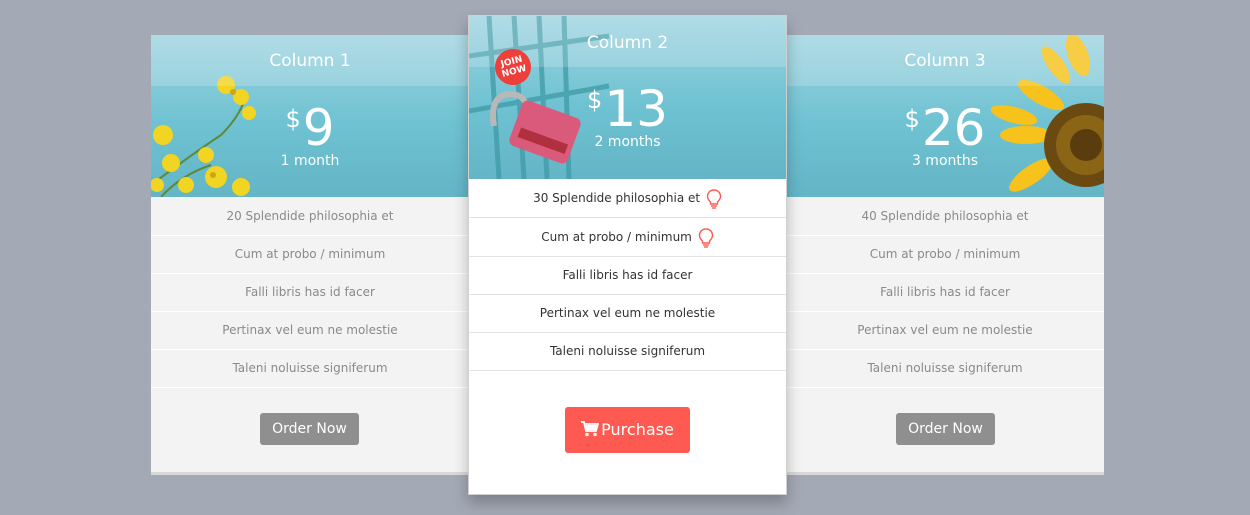  Describe the element at coordinates (627, 142) in the screenshot. I see `column-2-period: 2 months` at that location.